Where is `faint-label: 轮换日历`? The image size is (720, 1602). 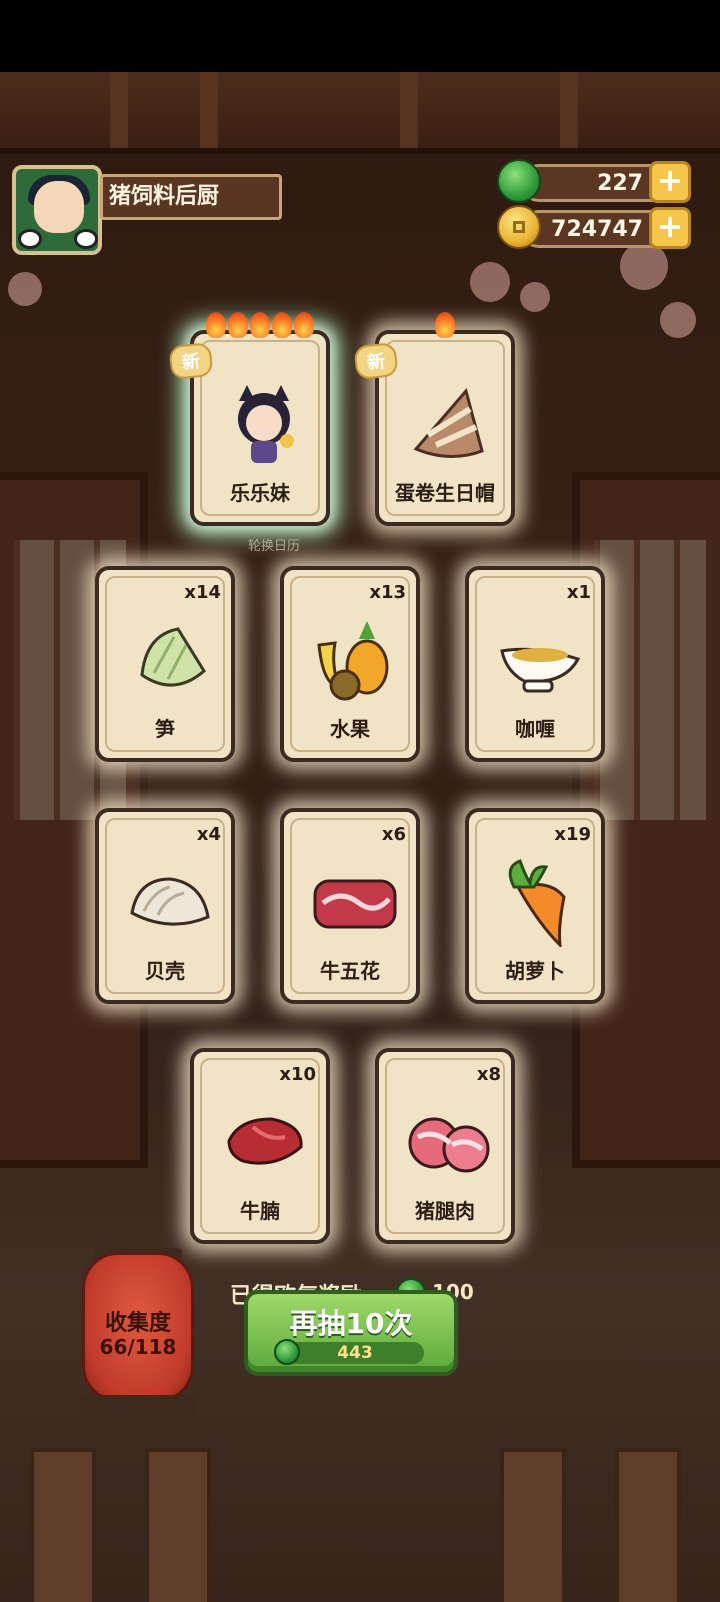
faint-label: 轮换日历 is located at coordinates (274, 546).